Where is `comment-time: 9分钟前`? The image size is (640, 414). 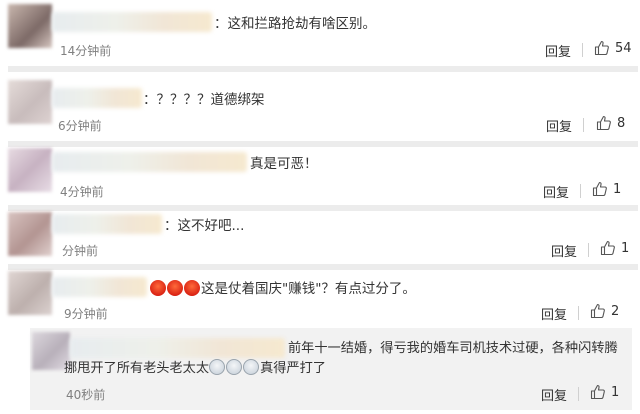
comment-time: 9分钟前 is located at coordinates (86, 314).